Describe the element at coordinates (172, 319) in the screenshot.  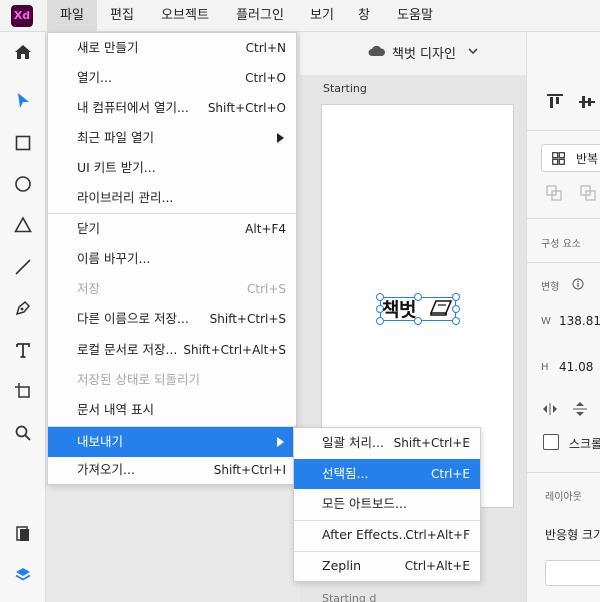
I see `menu-item-save-as: 다른 이름으로 저장... Shift+Ctrl+S` at that location.